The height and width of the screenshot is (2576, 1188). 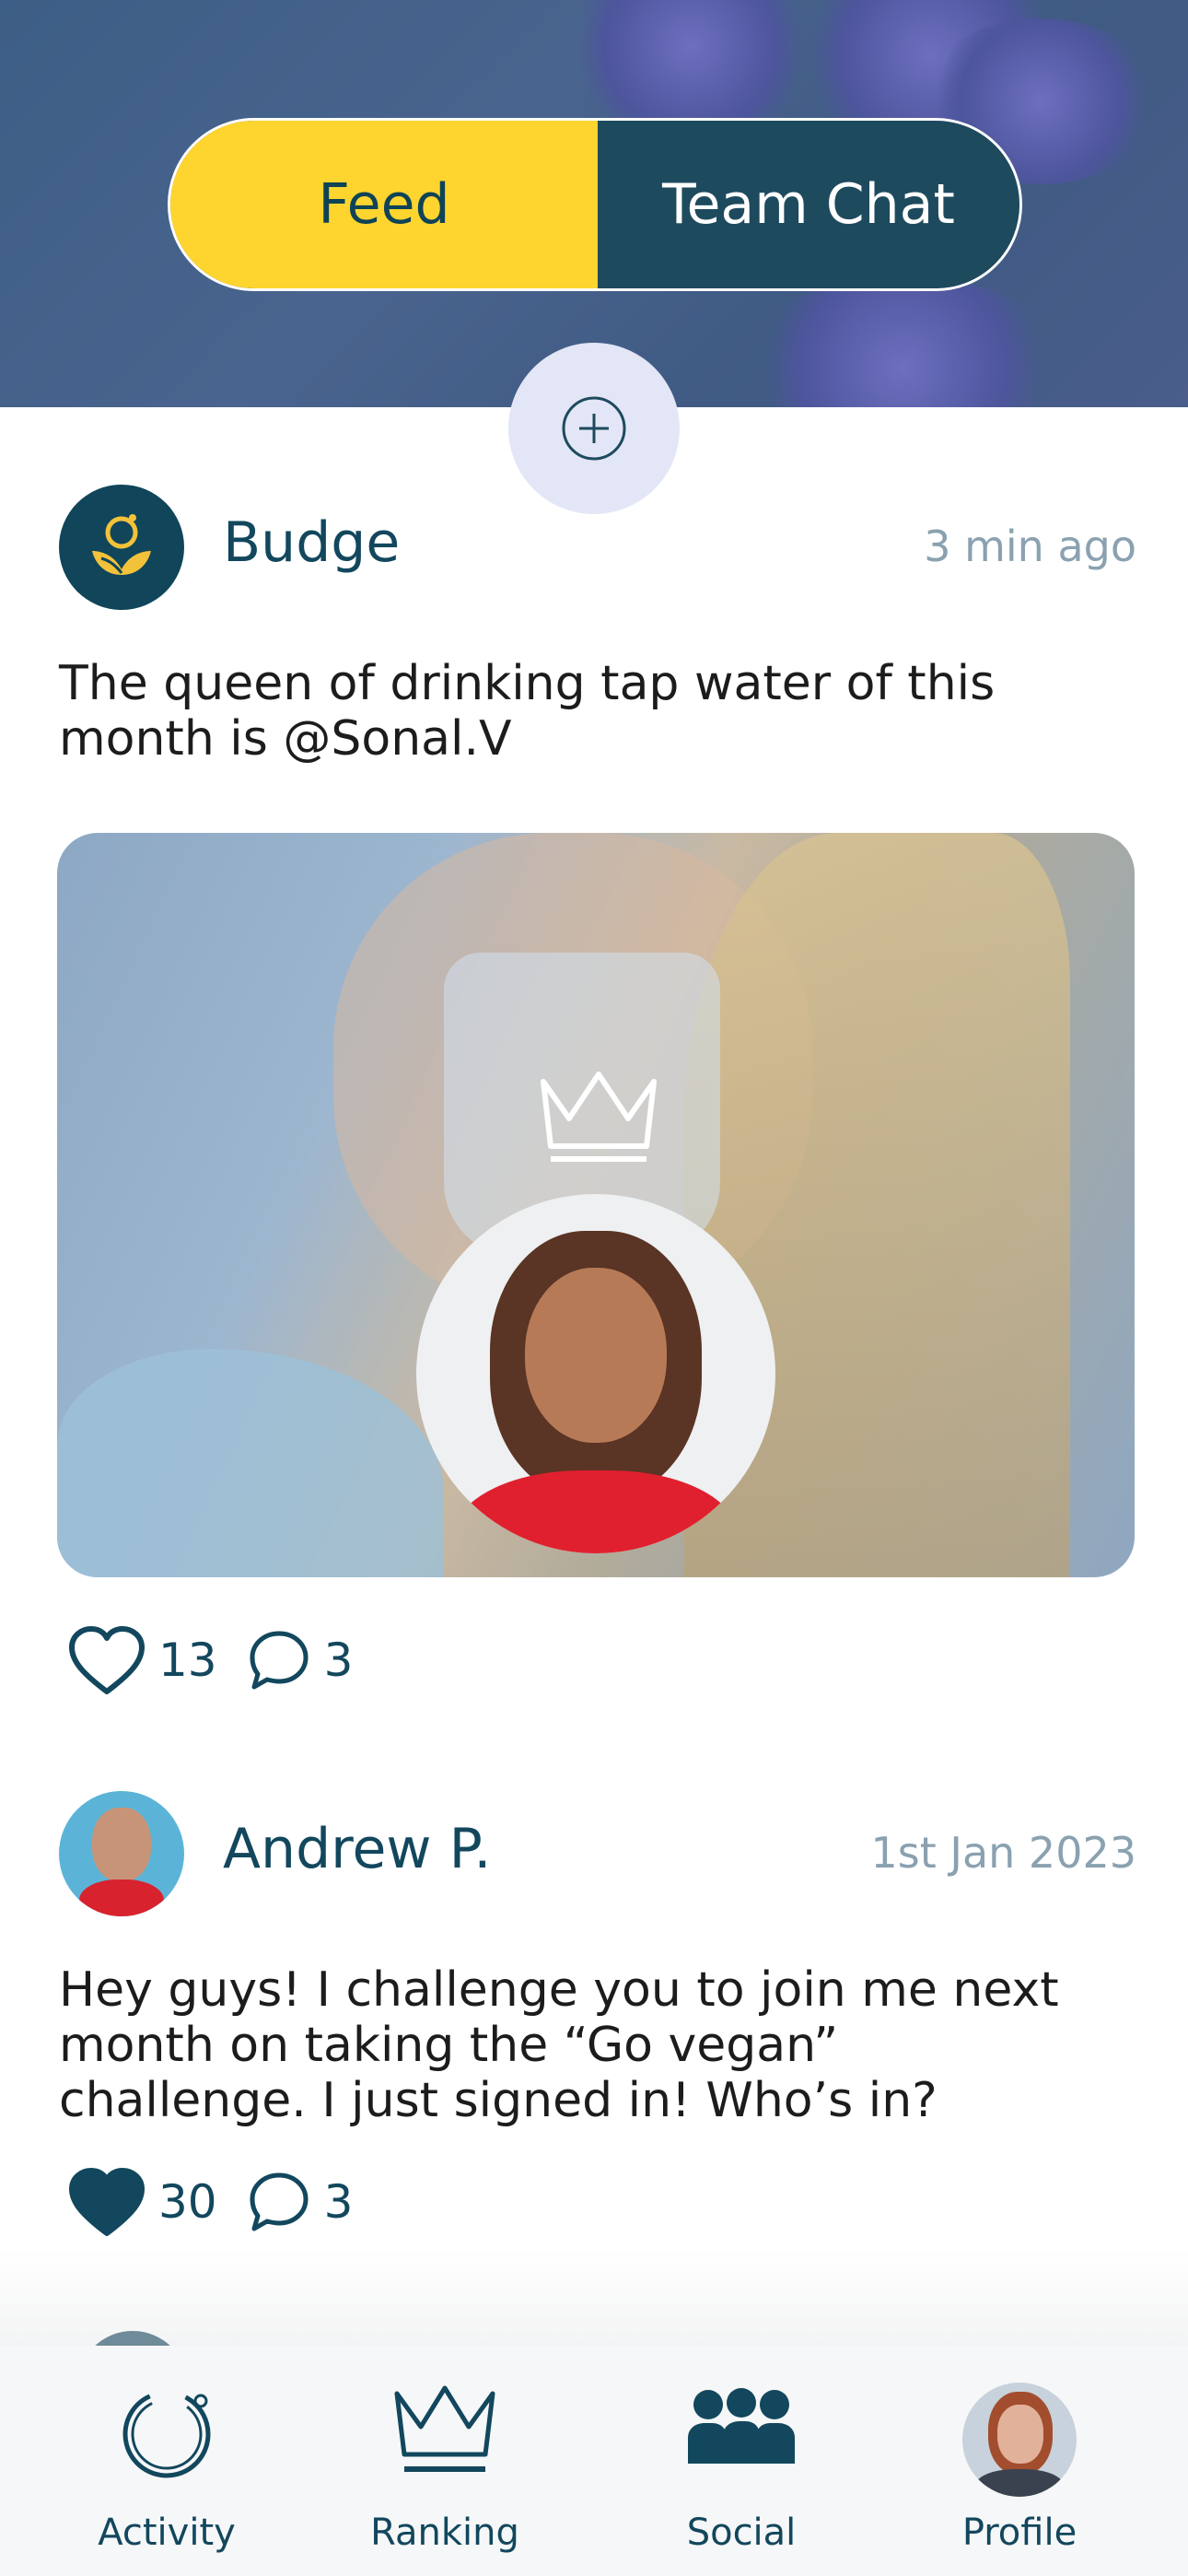 I want to click on post-text-line: month on taking the “Go vegan”, so click(x=449, y=2045).